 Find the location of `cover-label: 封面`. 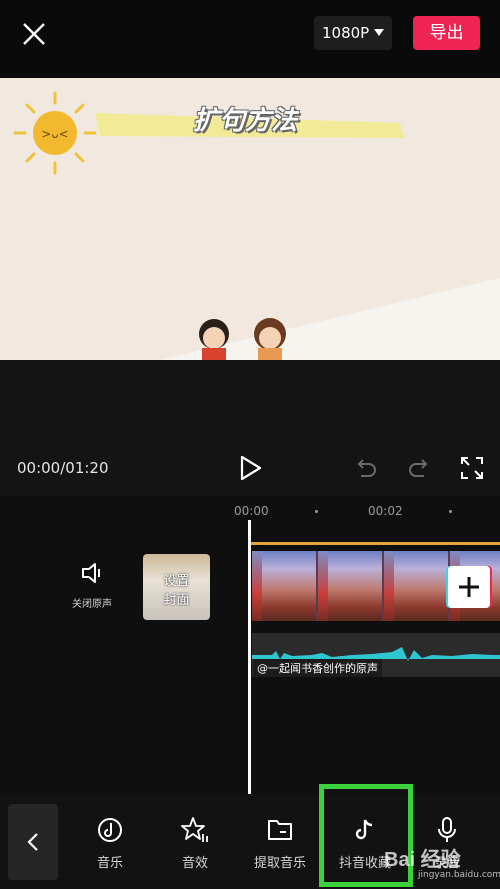

cover-label: 封面 is located at coordinates (176, 600).